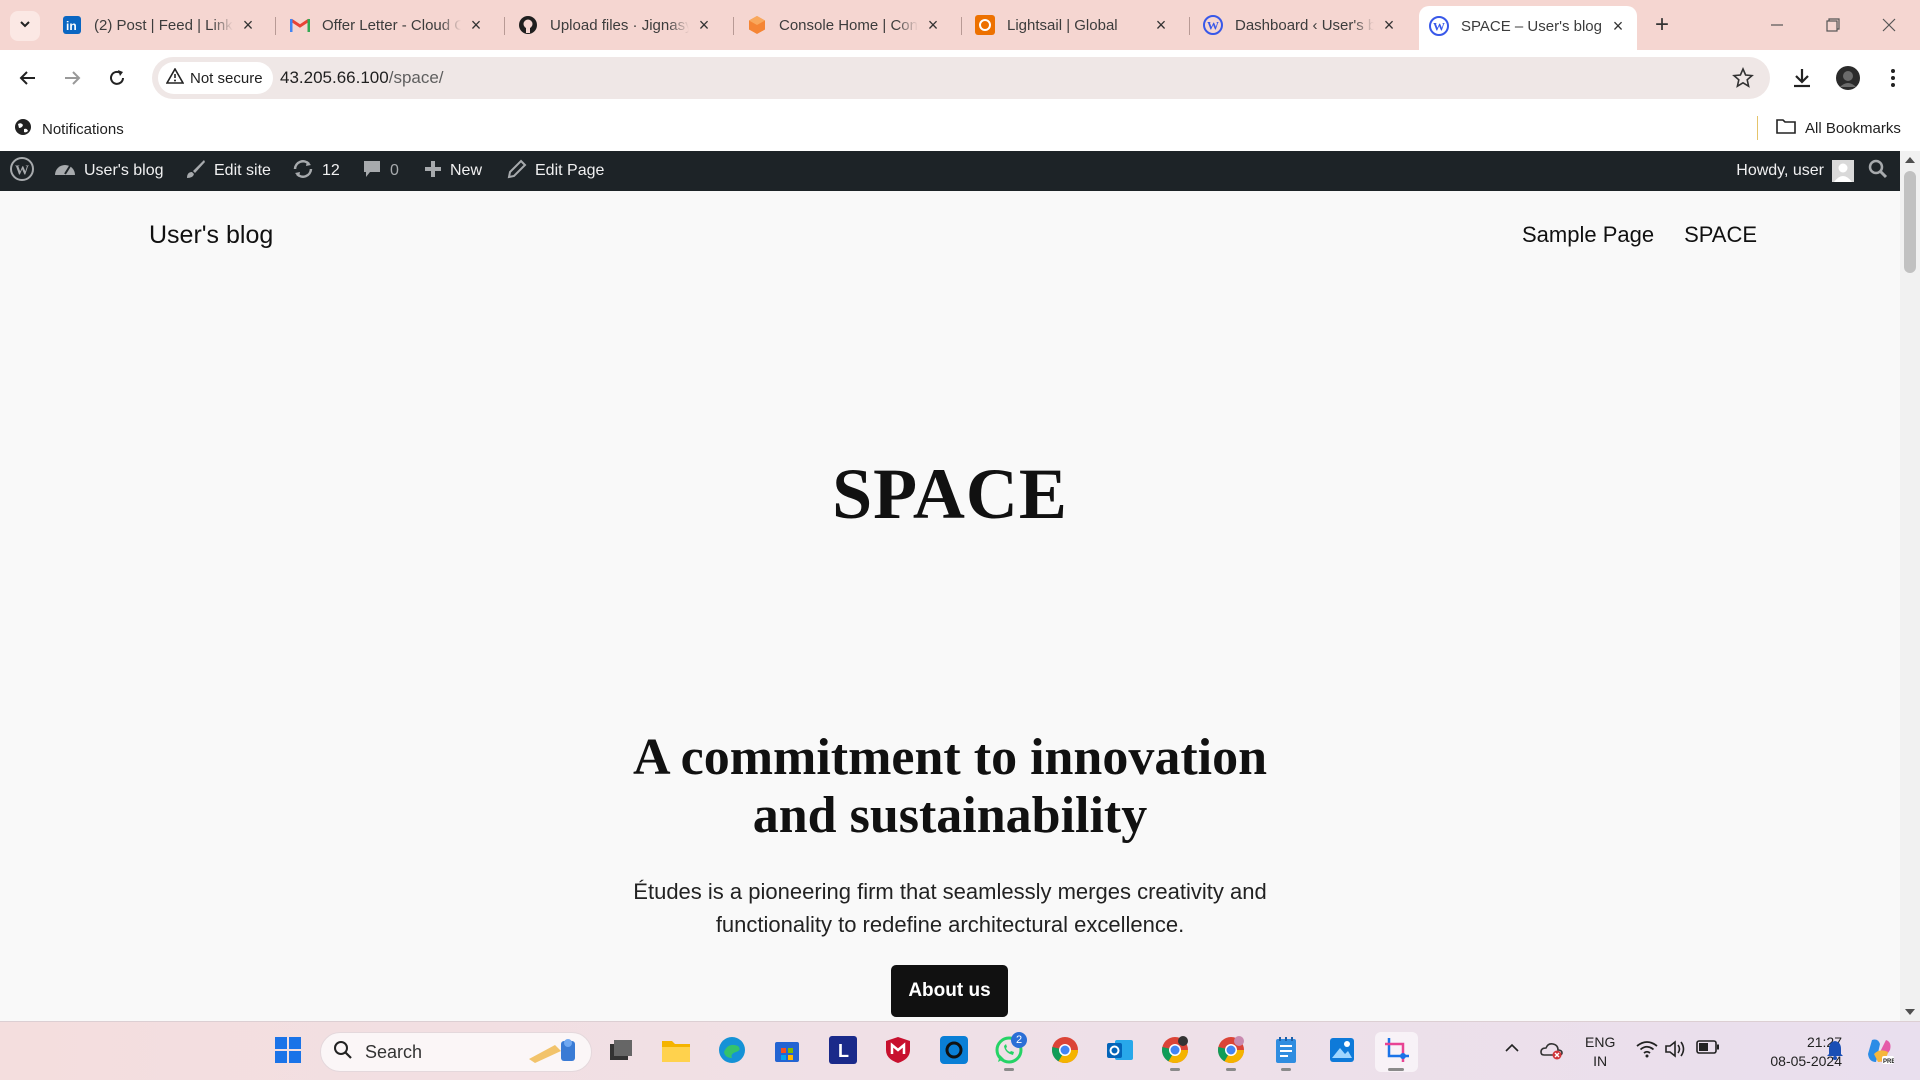 This screenshot has width=1920, height=1080. I want to click on site-title-link: User's blog, so click(211, 235).